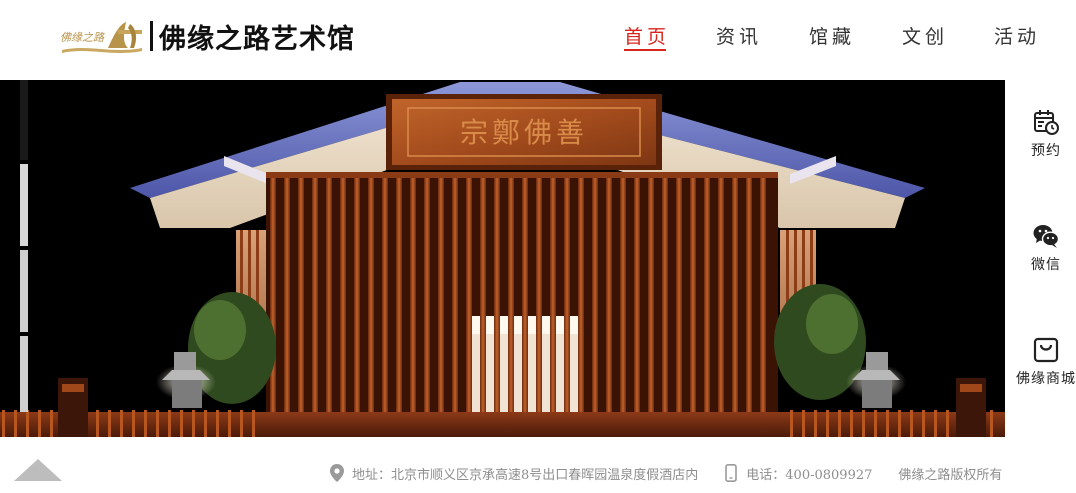 The width and height of the screenshot is (1076, 493). I want to click on main-nav: 首页 资讯 馆藏 文创 活动, so click(538, 42).